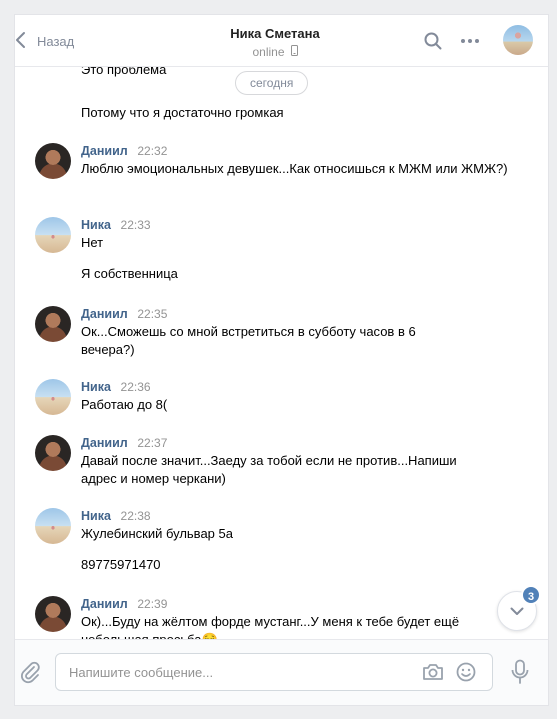 This screenshot has height=719, width=557. Describe the element at coordinates (470, 41) in the screenshot. I see `more-dots-icon` at that location.